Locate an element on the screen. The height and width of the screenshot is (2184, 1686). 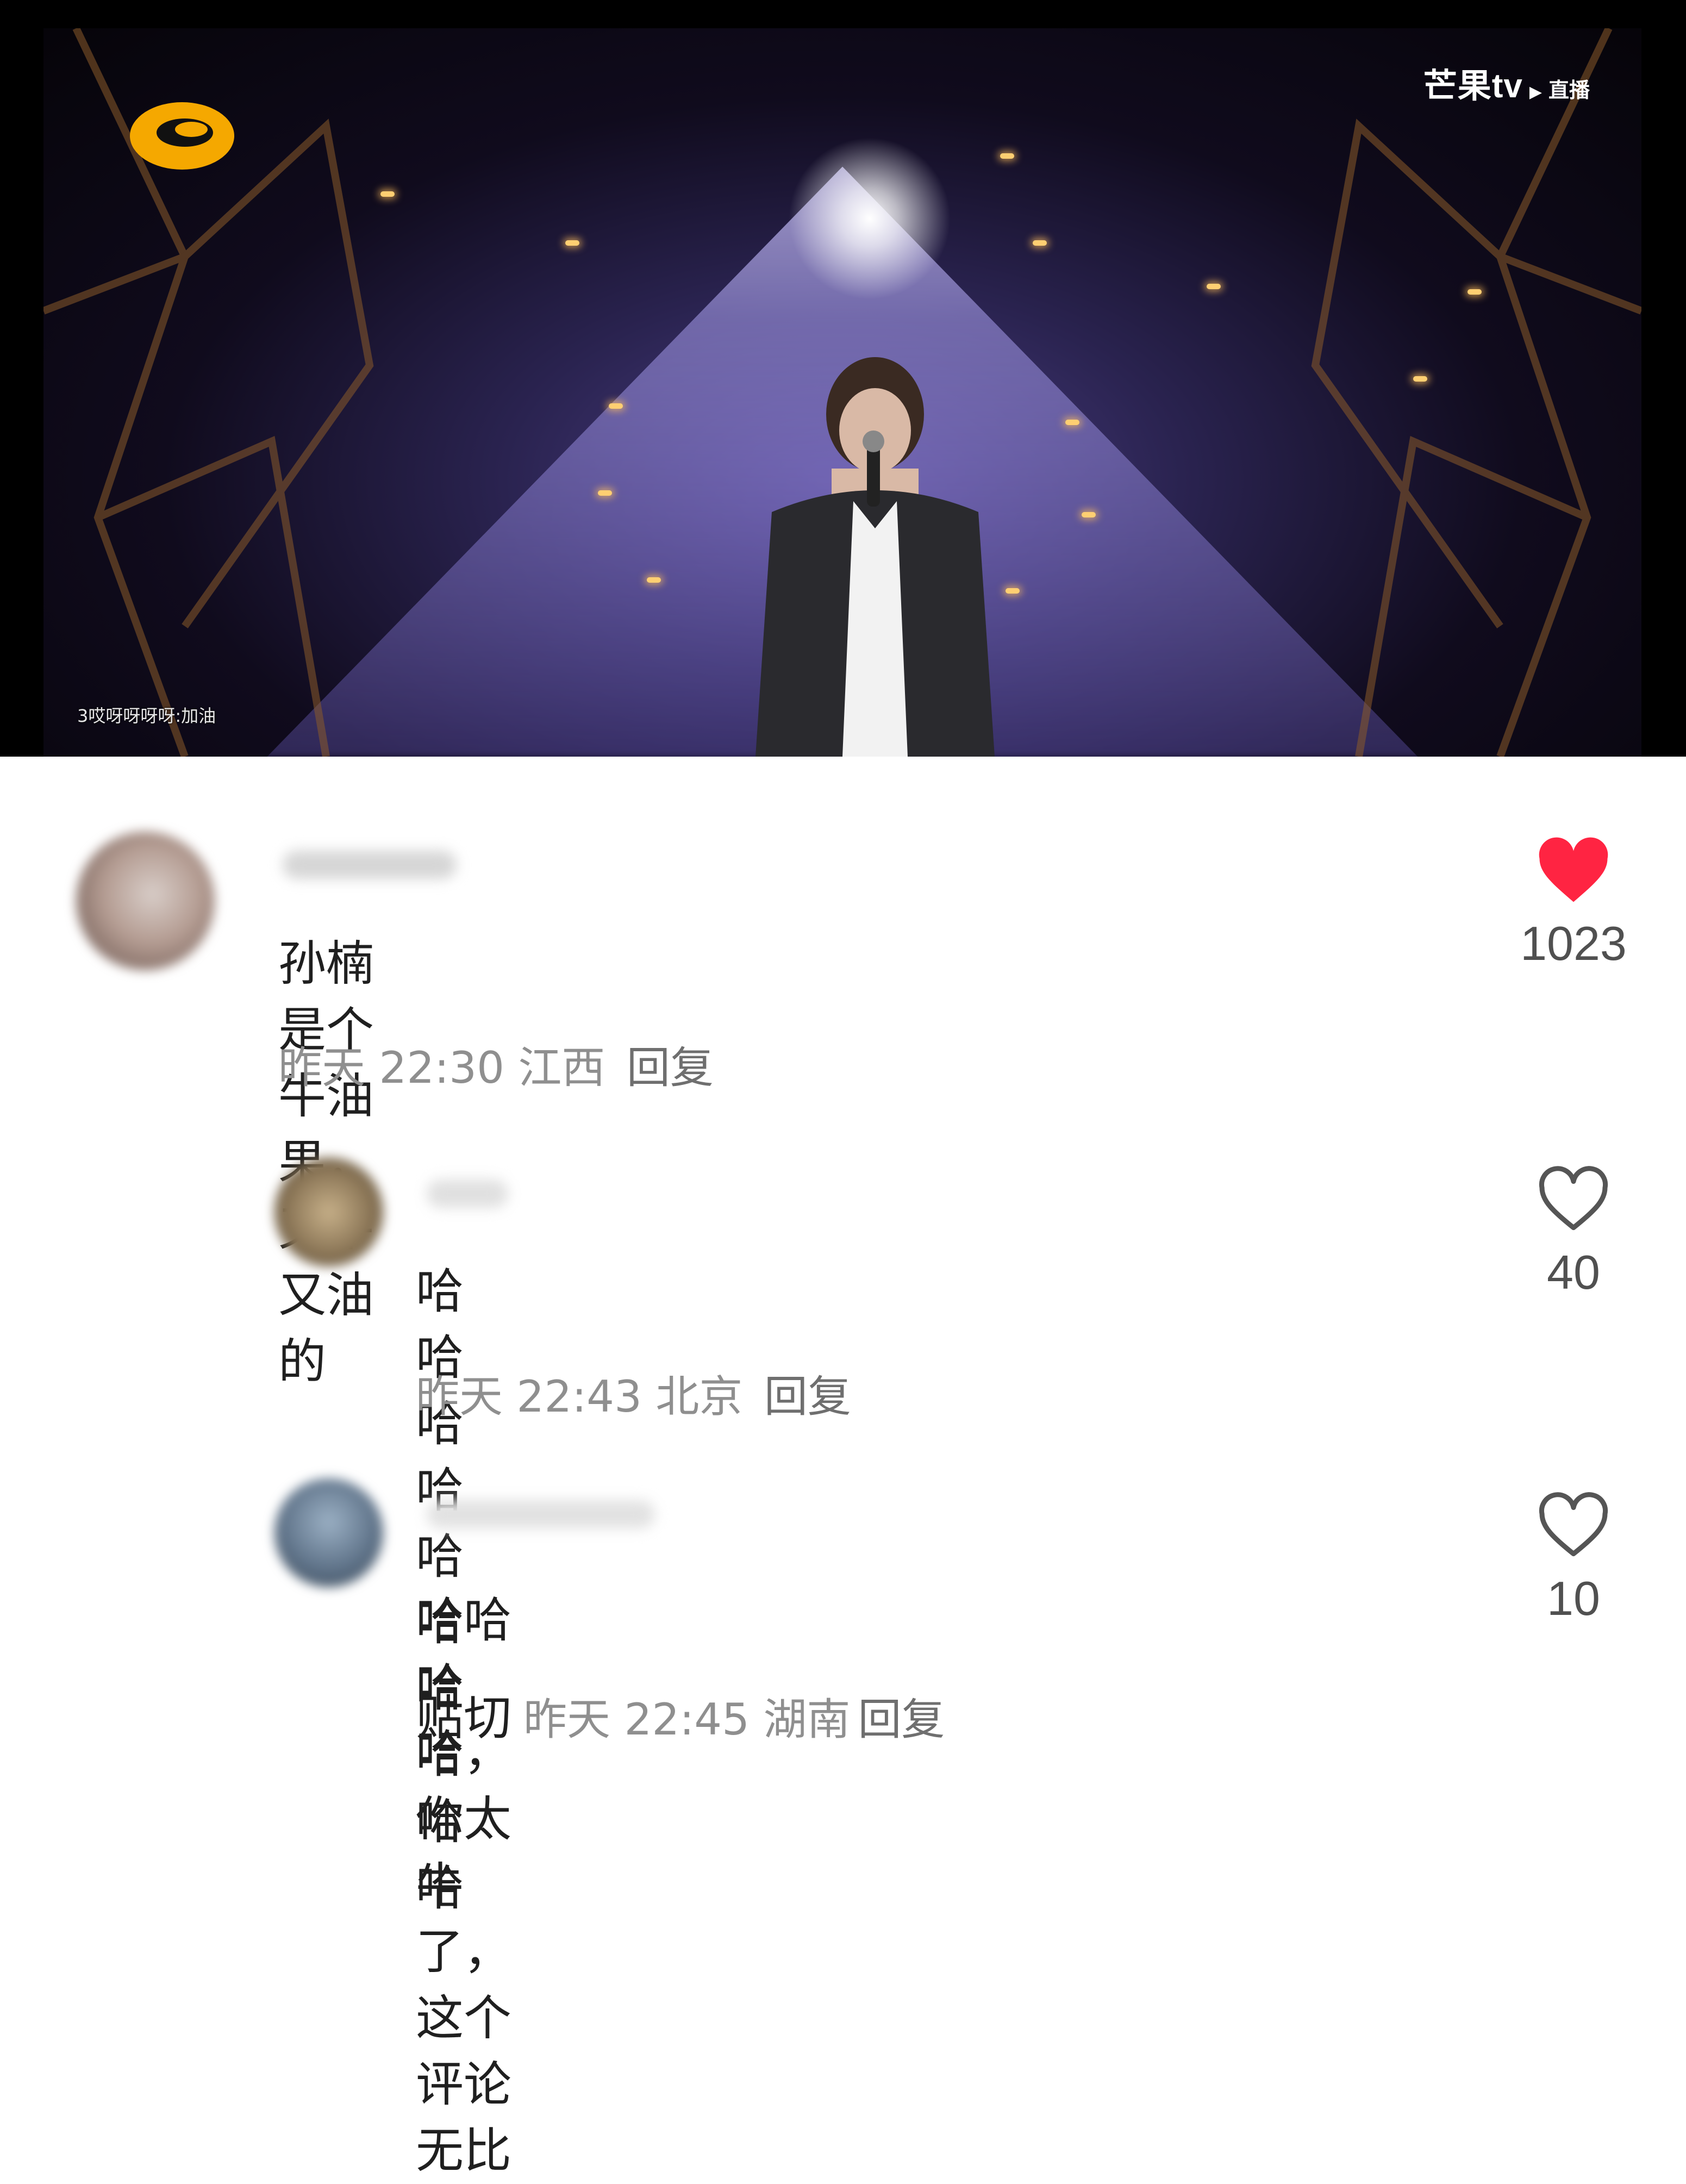
comment-text: 哈哈哈哈，你太牛了，这个评论无比 is located at coordinates (464, 1885).